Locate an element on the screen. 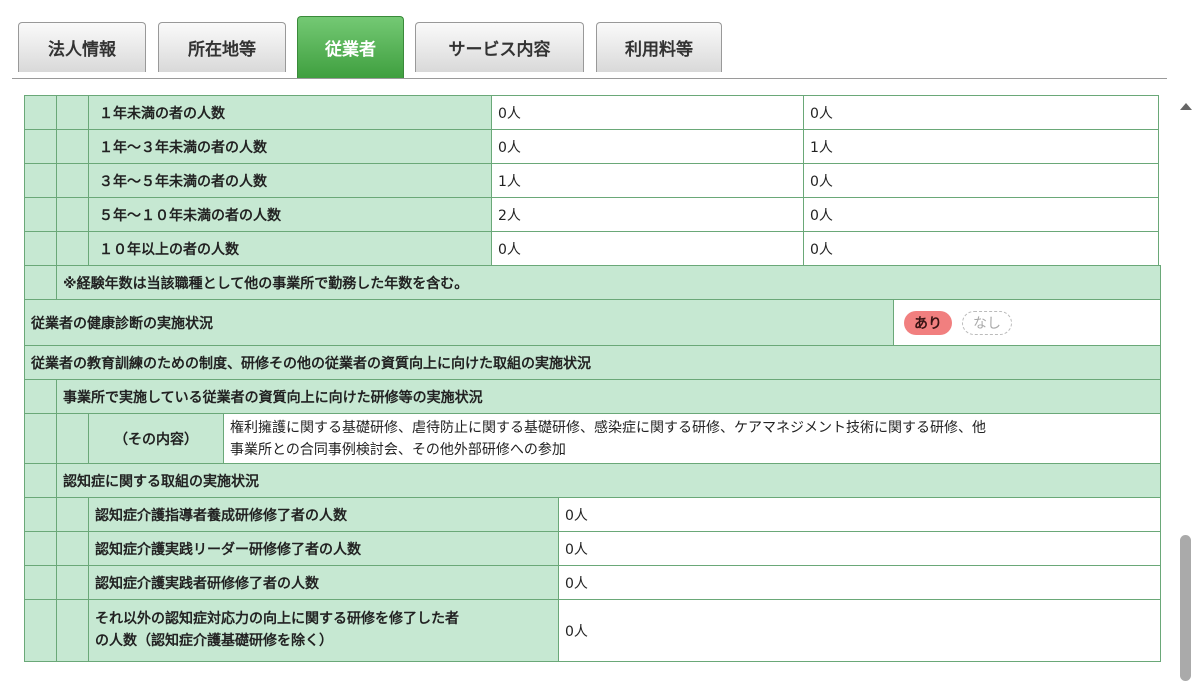 This screenshot has width=1200, height=688. table-row: ５年～１０年未満の者の人数 2人 0人 is located at coordinates (591, 214).